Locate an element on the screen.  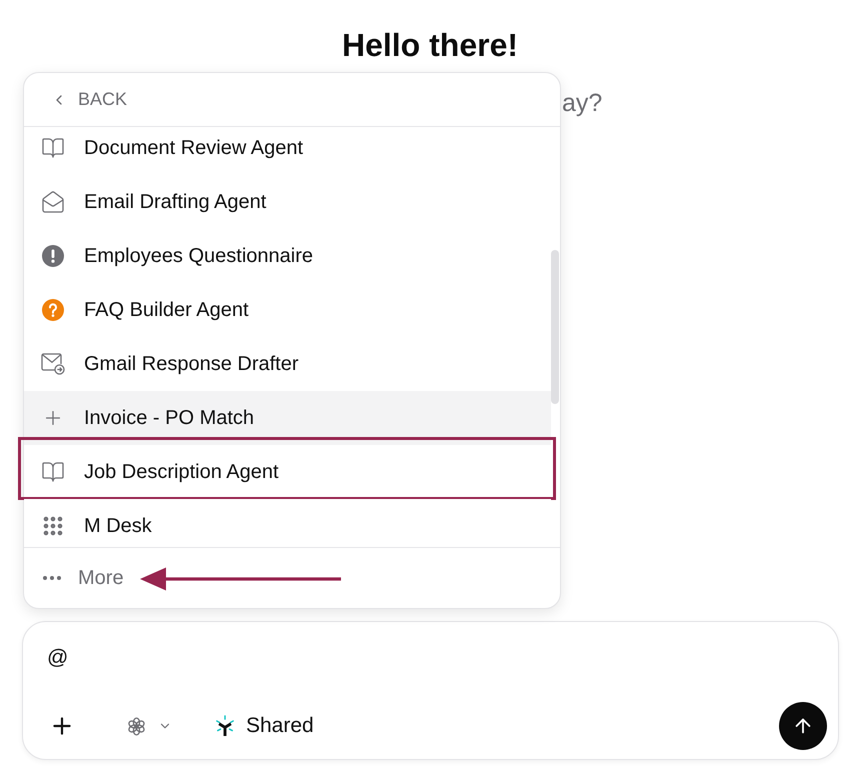
ellipsis-icon is located at coordinates (52, 578).